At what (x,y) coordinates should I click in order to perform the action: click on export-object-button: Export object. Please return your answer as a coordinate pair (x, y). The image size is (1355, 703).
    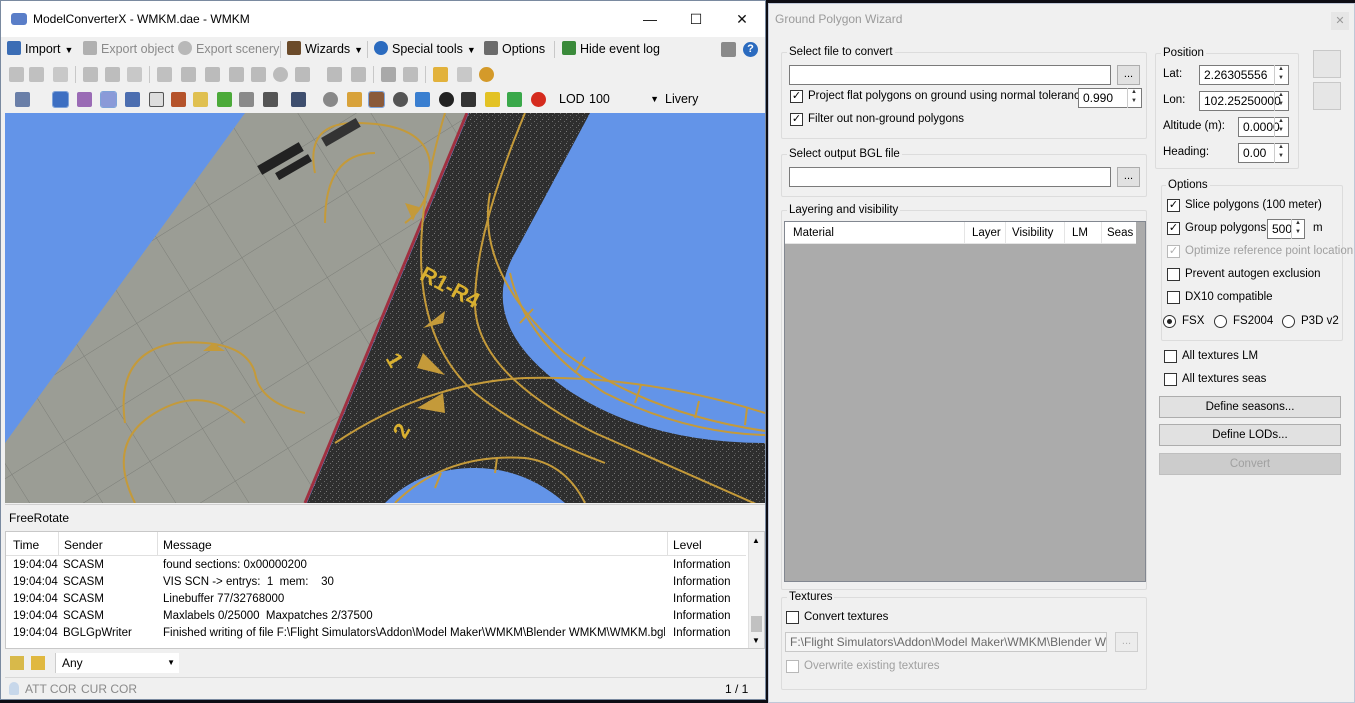
    Looking at the image, I should click on (128, 49).